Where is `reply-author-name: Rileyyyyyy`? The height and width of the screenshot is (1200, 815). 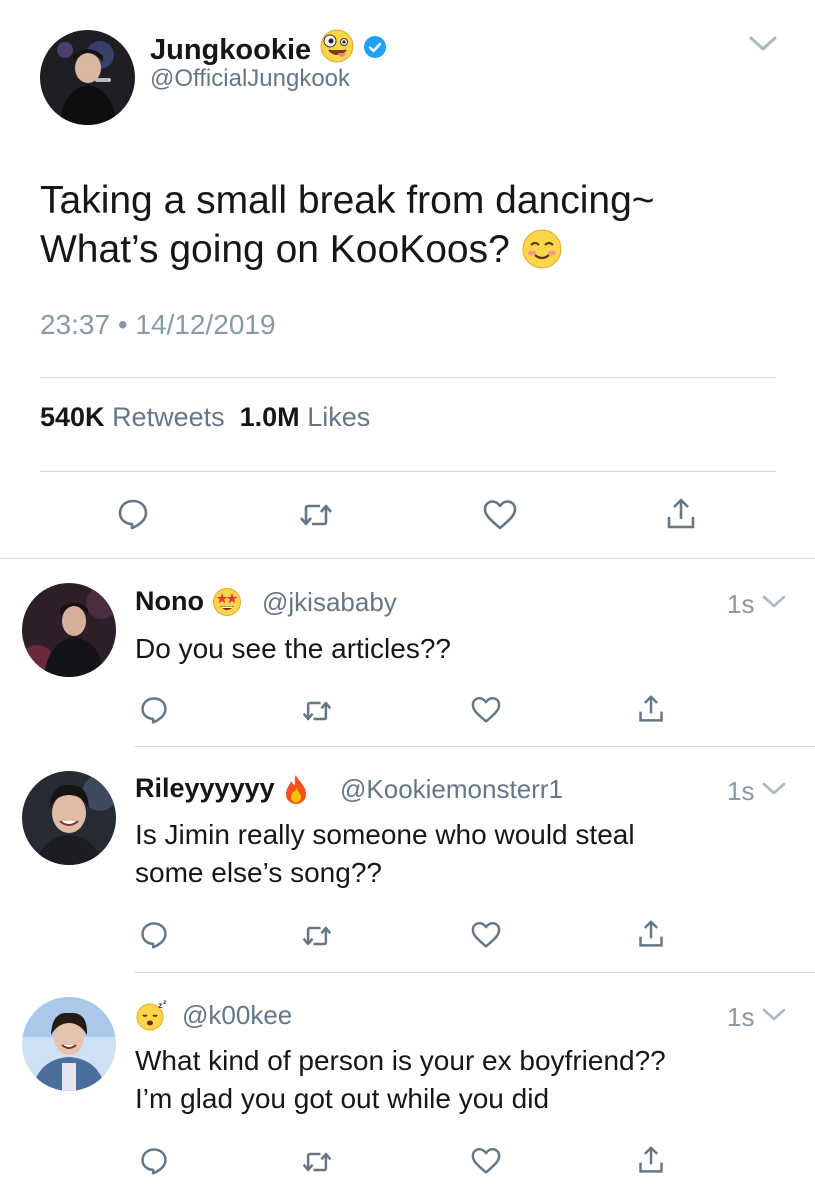 reply-author-name: Rileyyyyyy is located at coordinates (205, 788).